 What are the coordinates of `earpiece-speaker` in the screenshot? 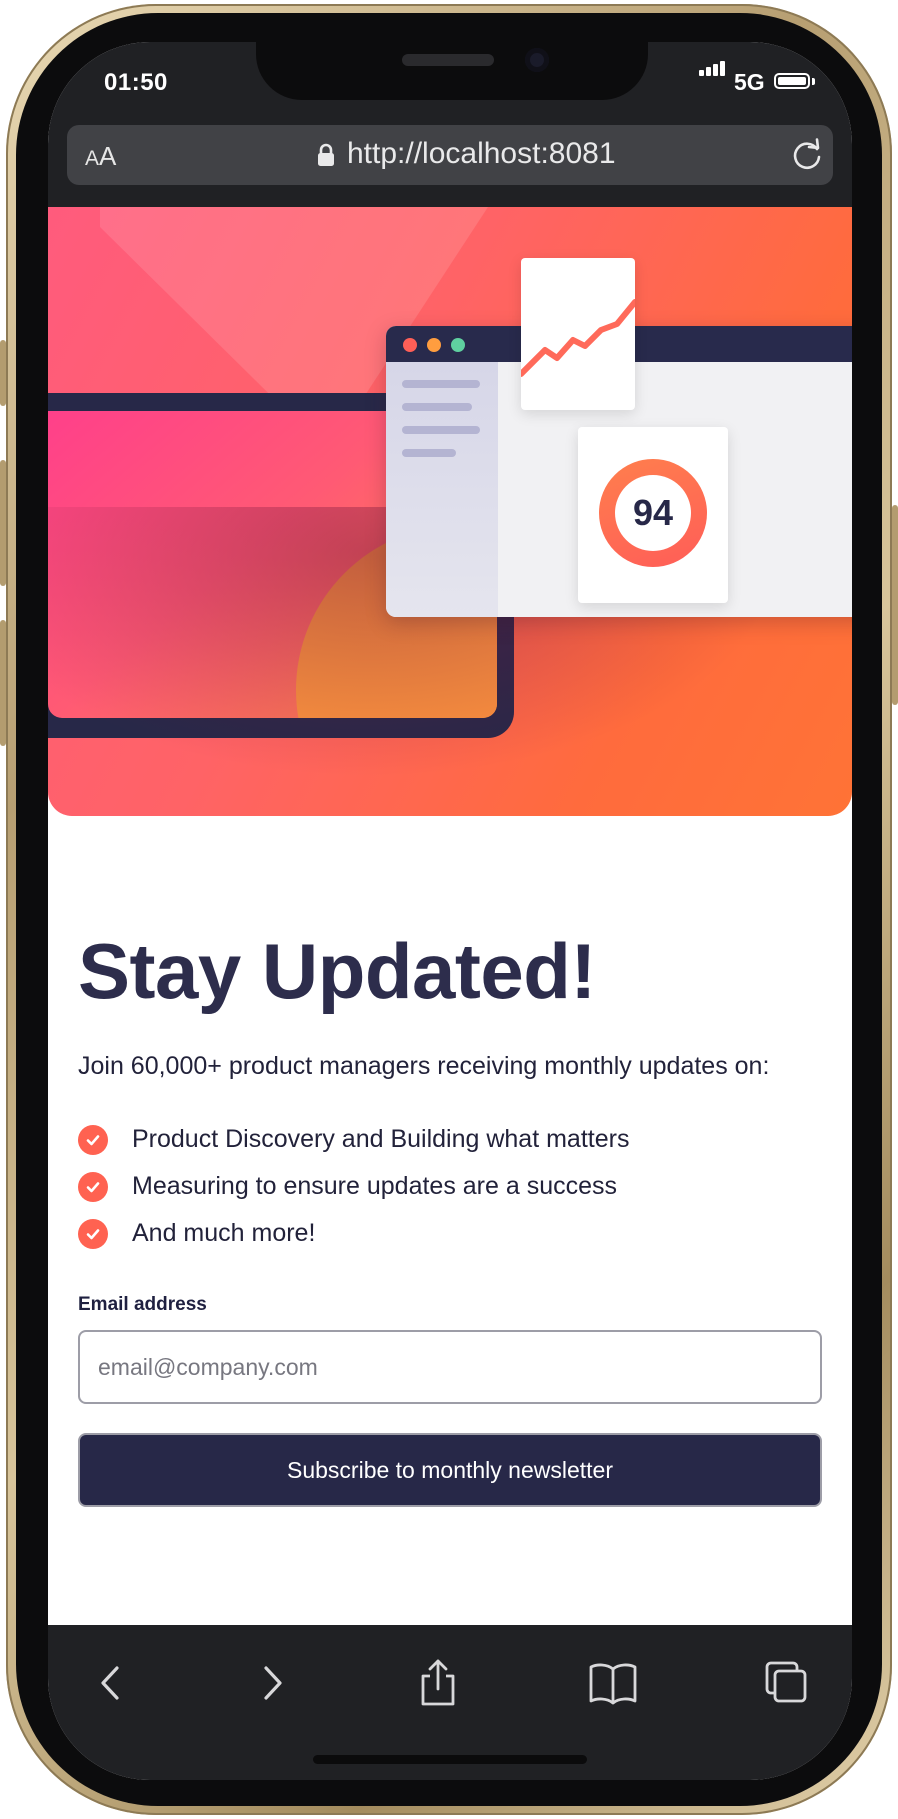 It's located at (448, 60).